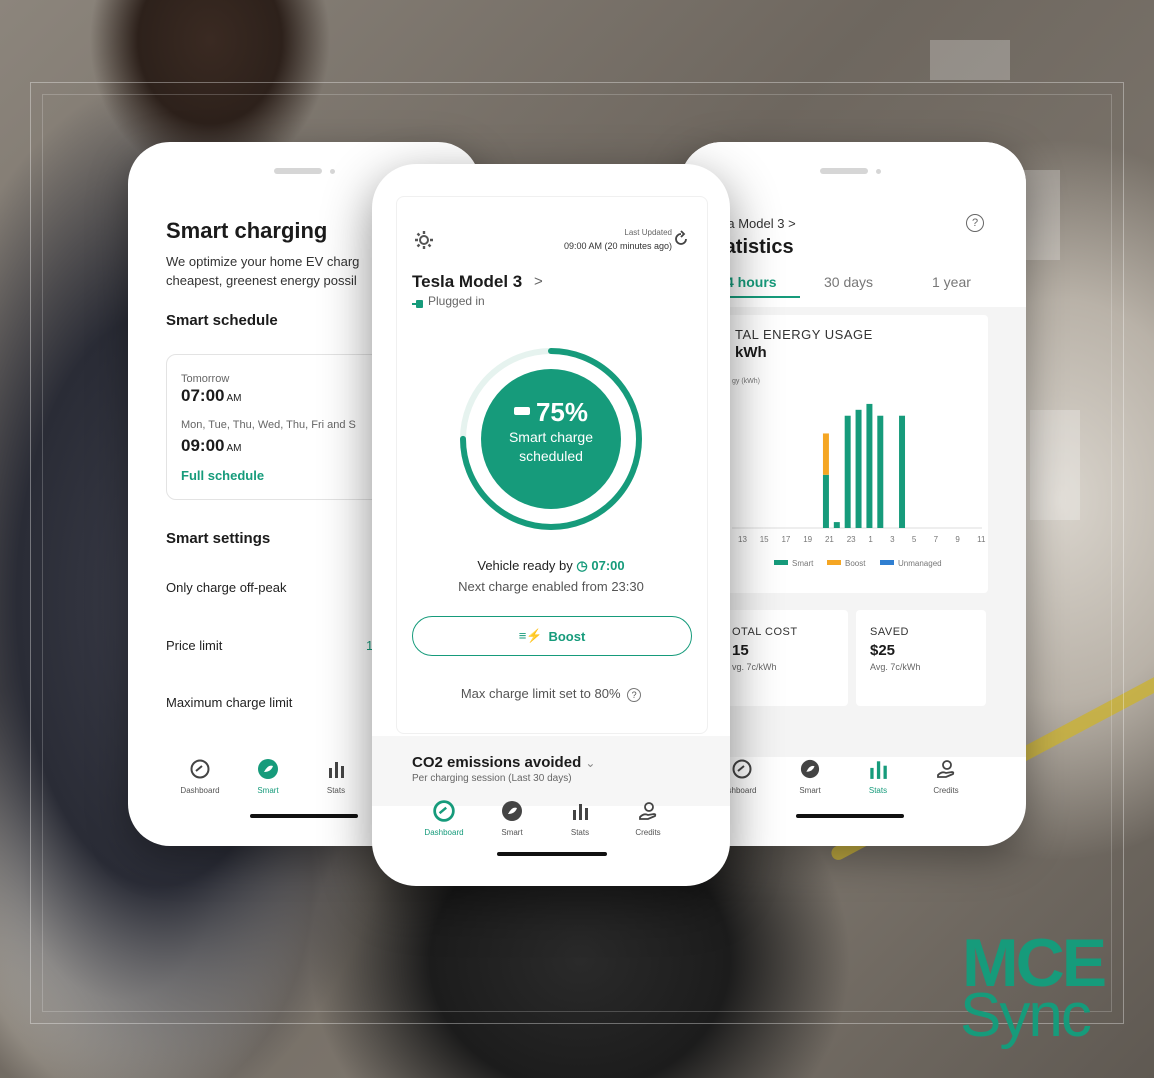 This screenshot has height=1078, width=1154. I want to click on last-updated-label: Last Updated, so click(648, 232).